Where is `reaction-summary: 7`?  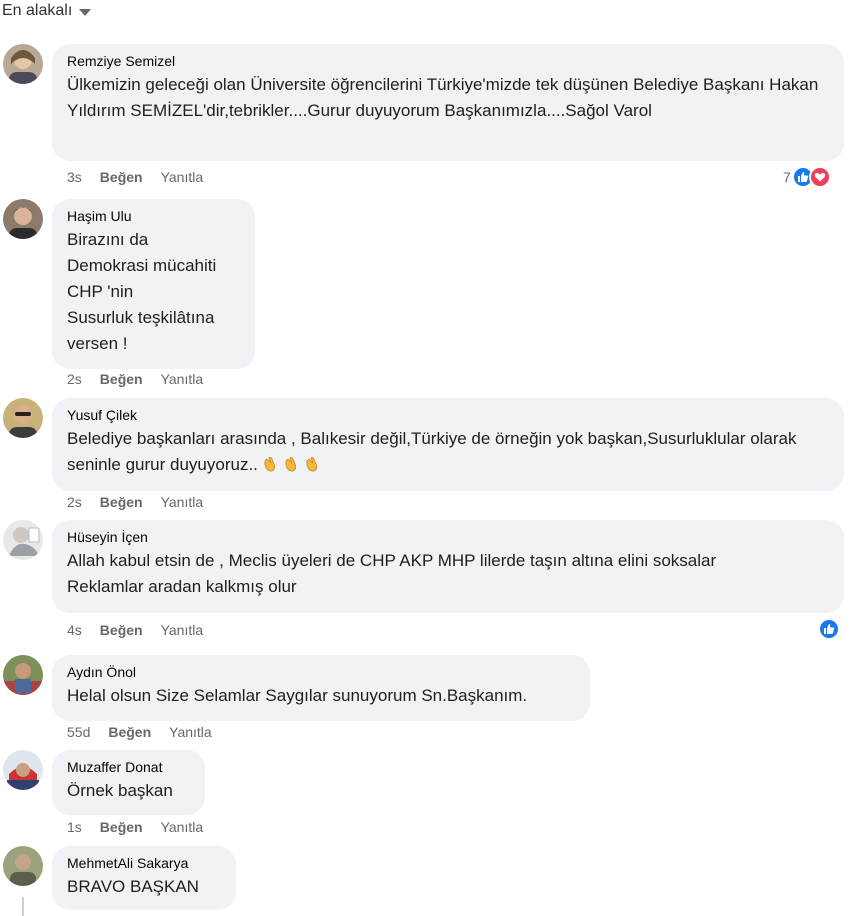 reaction-summary: 7 is located at coordinates (807, 177).